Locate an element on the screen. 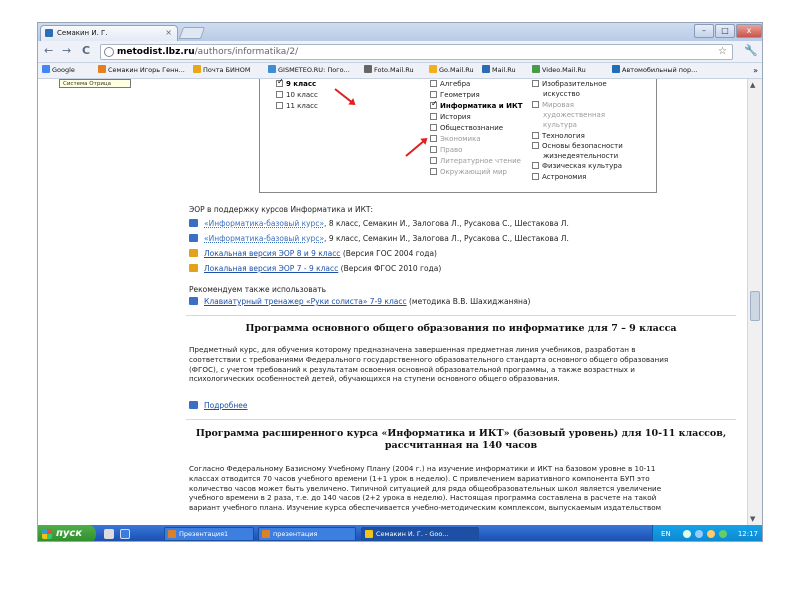 The width and height of the screenshot is (800, 600). subject-option: Физическая культура is located at coordinates (577, 166).